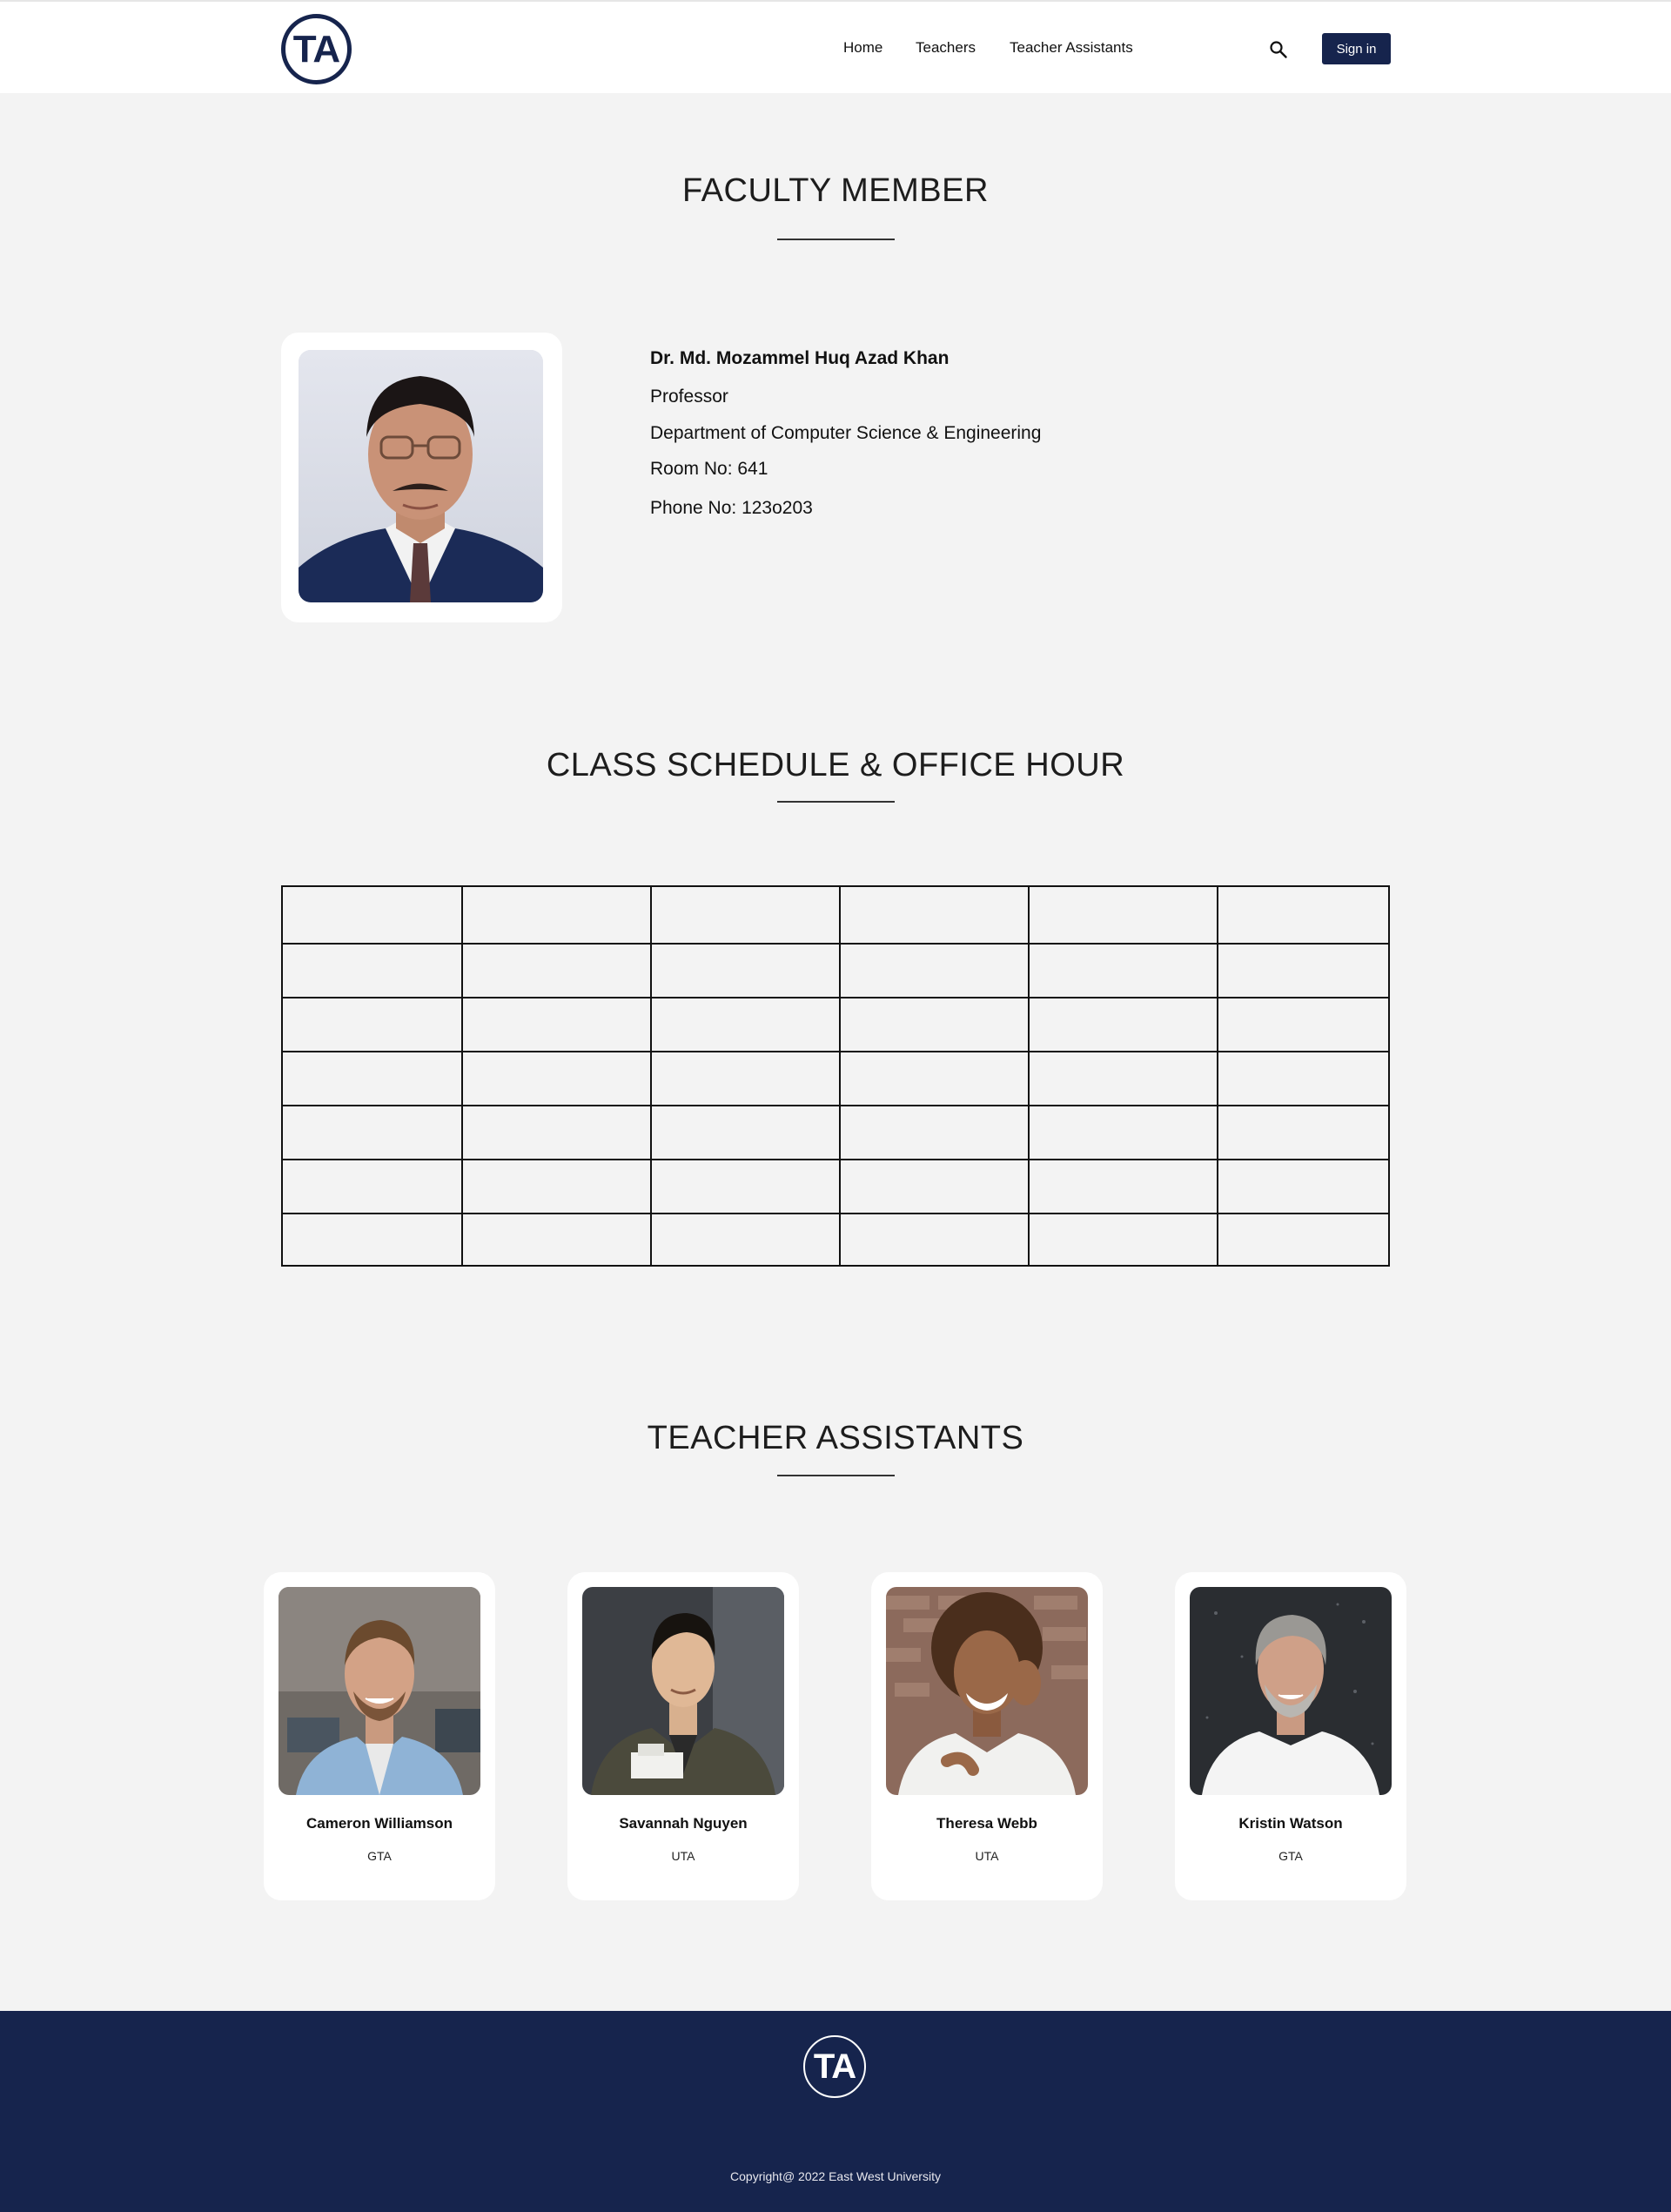  What do you see at coordinates (731, 508) in the screenshot?
I see `faculty-phone: Phone No: 123o203` at bounding box center [731, 508].